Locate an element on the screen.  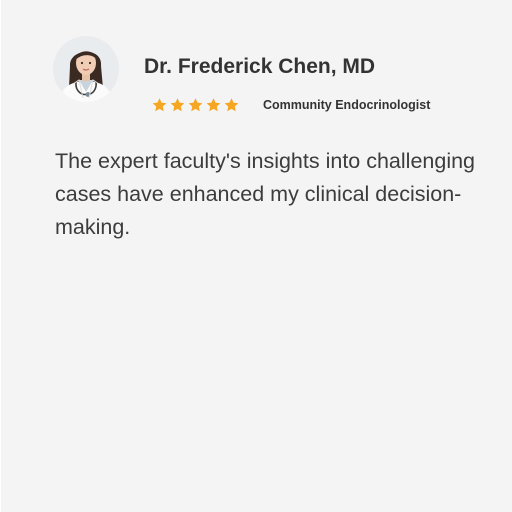
star-rating is located at coordinates (195, 105).